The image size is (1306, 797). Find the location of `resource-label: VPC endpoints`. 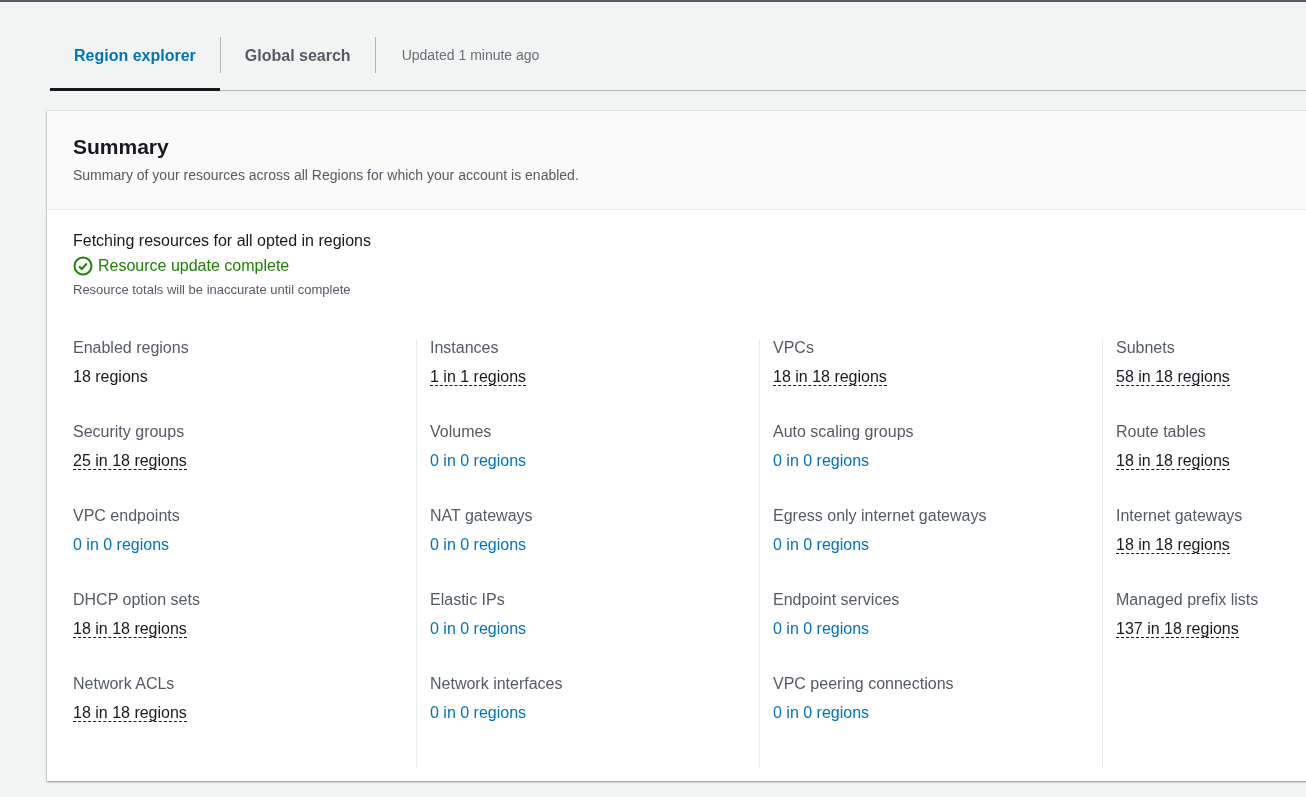

resource-label: VPC endpoints is located at coordinates (127, 516).